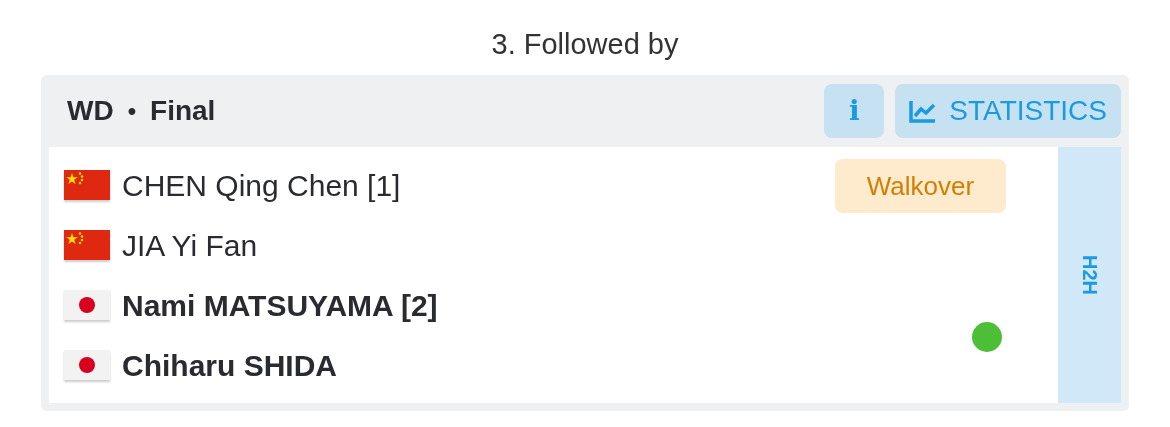 The image size is (1170, 427). Describe the element at coordinates (585, 44) in the screenshot. I see `section-heading: 3. Followed by` at that location.